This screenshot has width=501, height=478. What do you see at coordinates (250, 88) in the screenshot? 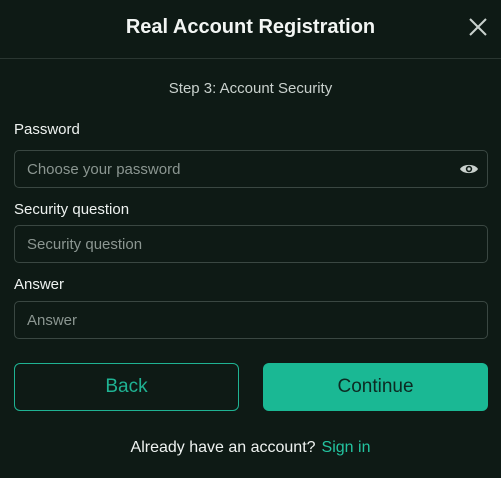
I see `step-indicator: Step 3: Account Security` at bounding box center [250, 88].